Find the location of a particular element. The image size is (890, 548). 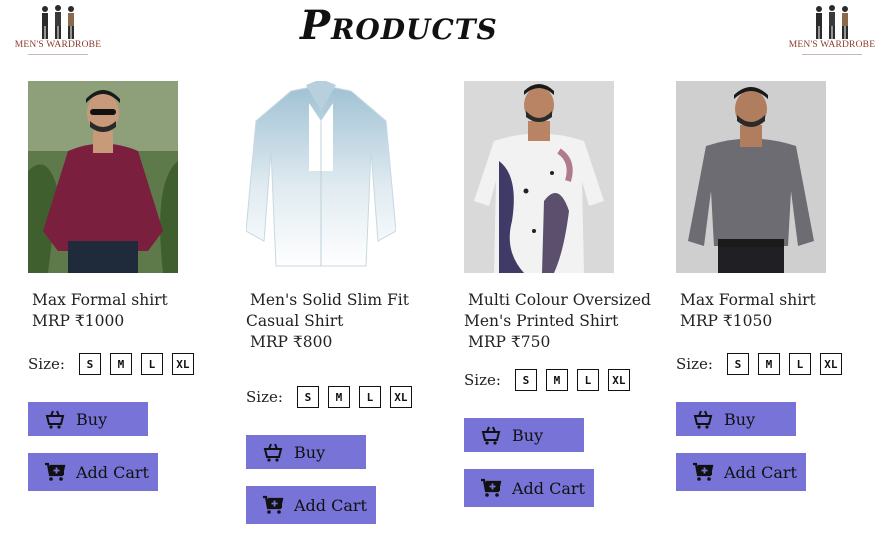

product-image-maroon-shirt is located at coordinates (103, 177).